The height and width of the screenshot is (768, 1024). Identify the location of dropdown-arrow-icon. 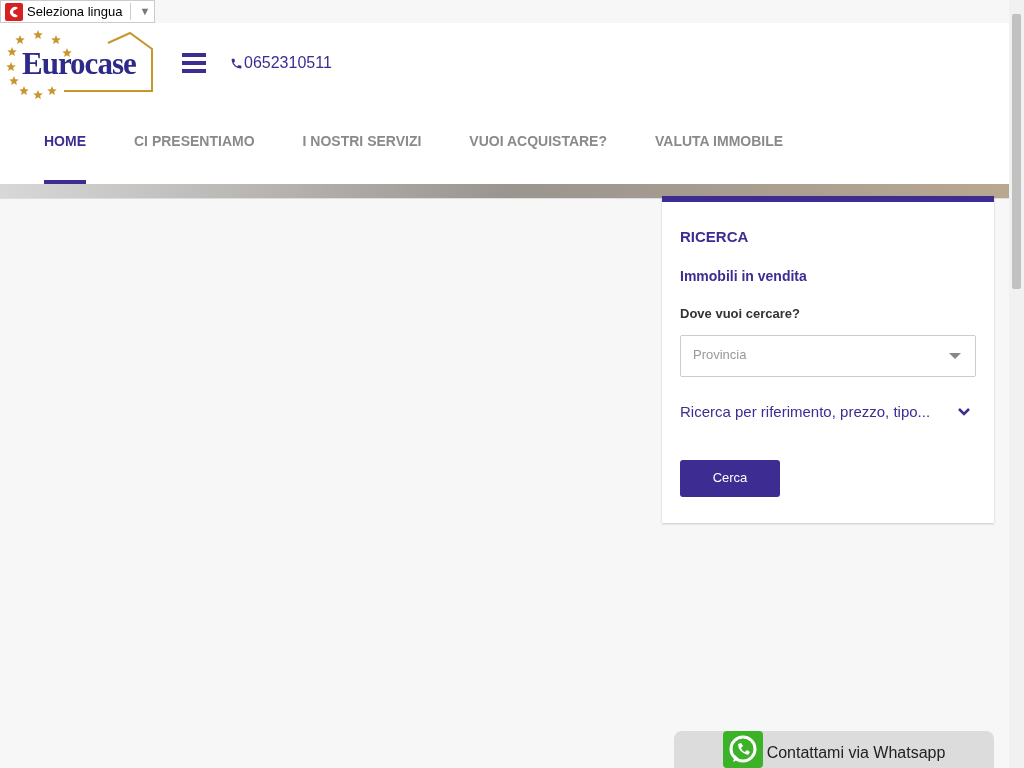
(955, 356).